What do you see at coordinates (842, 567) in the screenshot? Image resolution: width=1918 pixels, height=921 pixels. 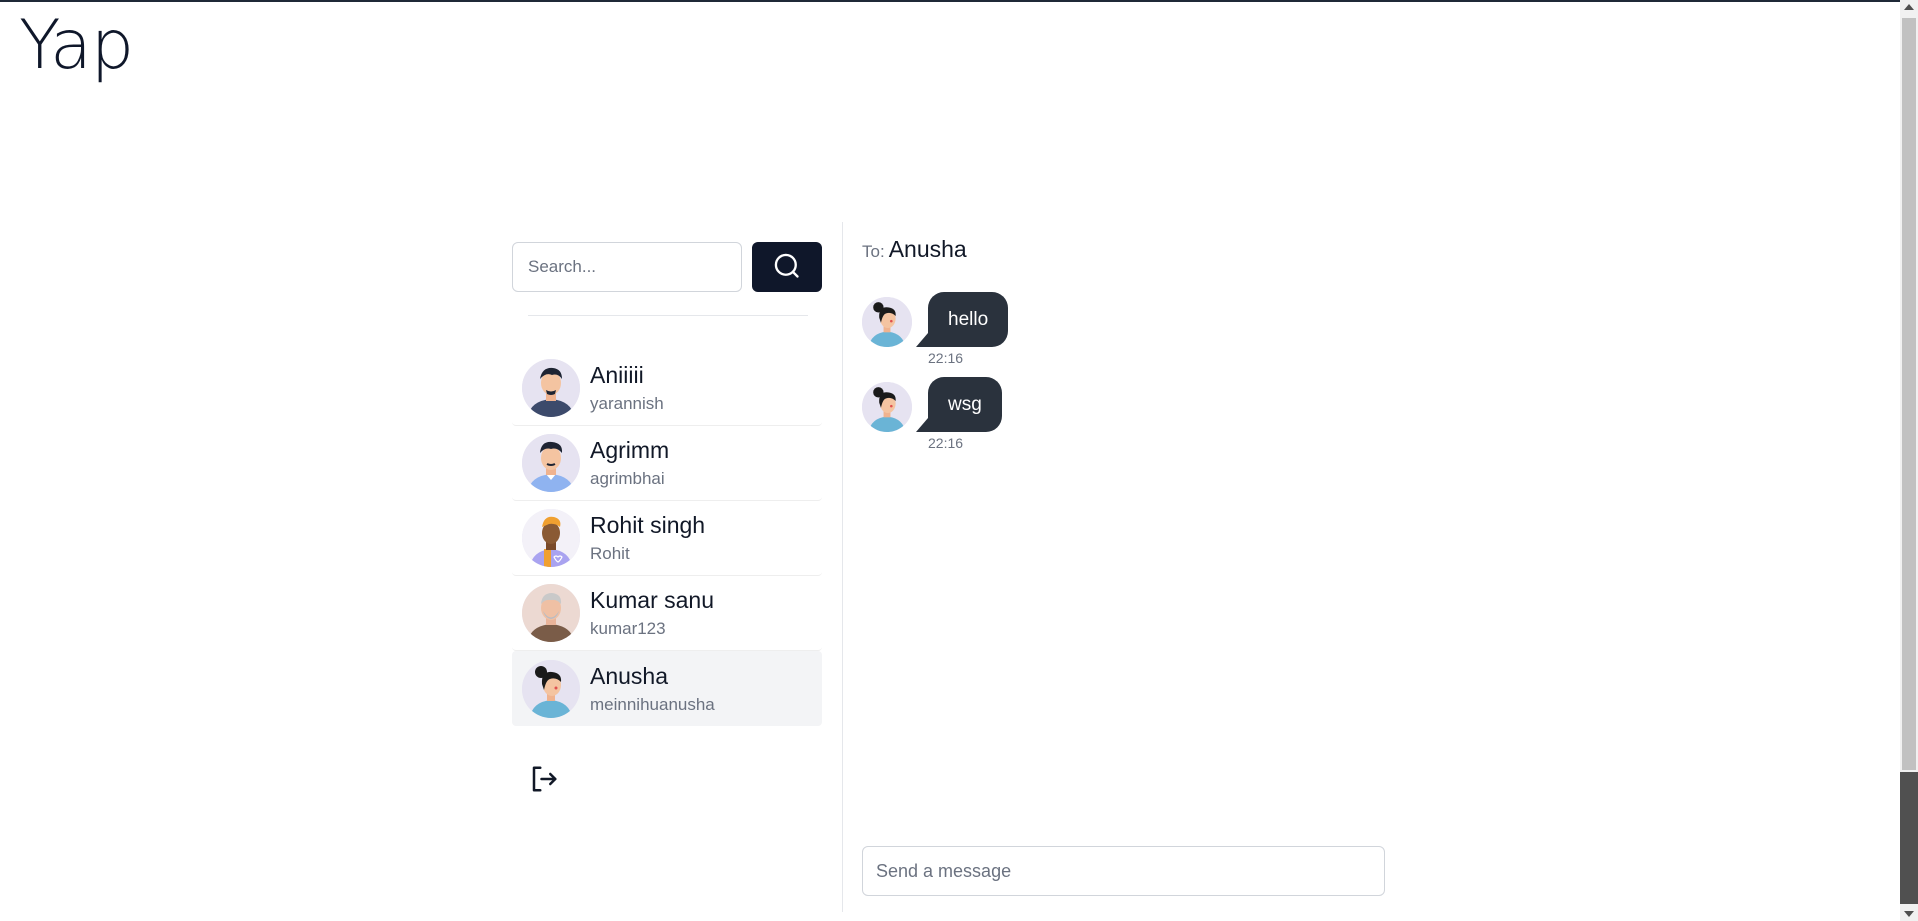 I see `panel-divider` at bounding box center [842, 567].